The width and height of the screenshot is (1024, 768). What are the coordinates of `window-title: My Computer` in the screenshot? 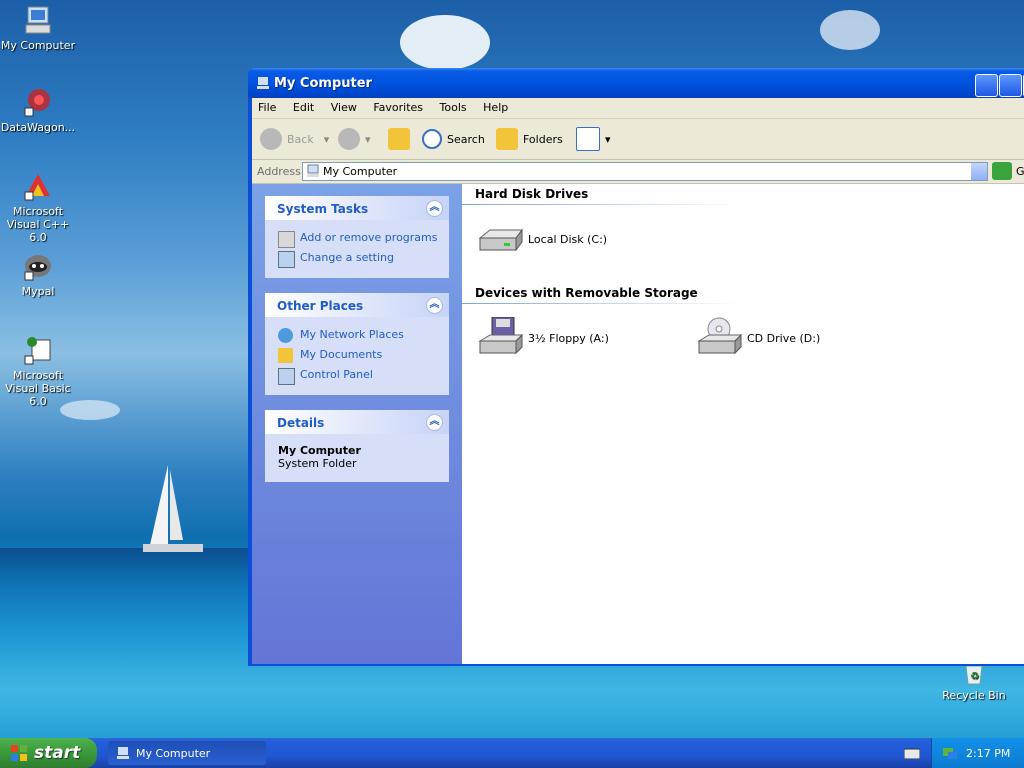 It's located at (323, 83).